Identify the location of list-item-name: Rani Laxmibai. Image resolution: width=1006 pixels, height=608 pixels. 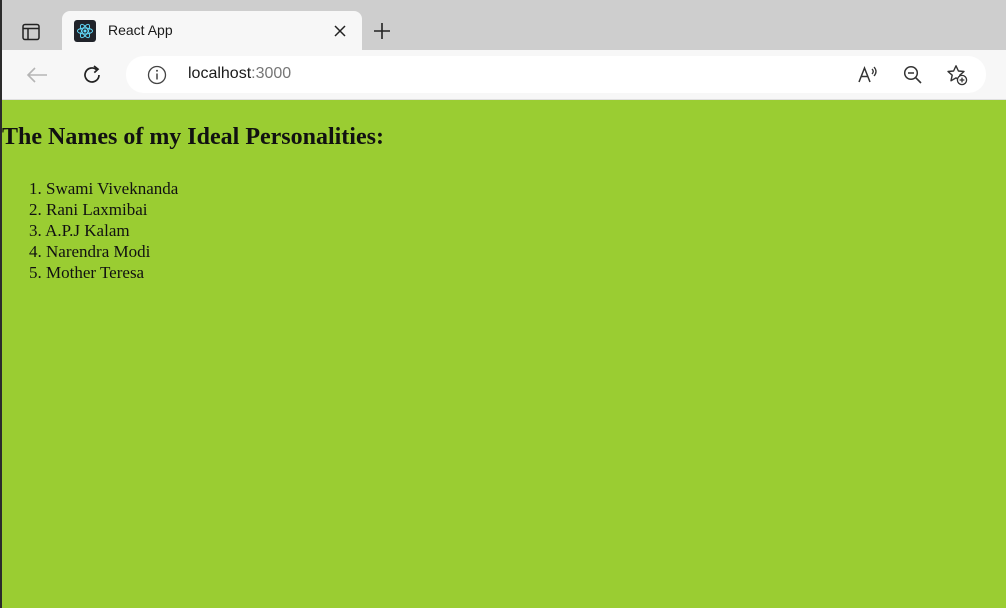
(97, 209).